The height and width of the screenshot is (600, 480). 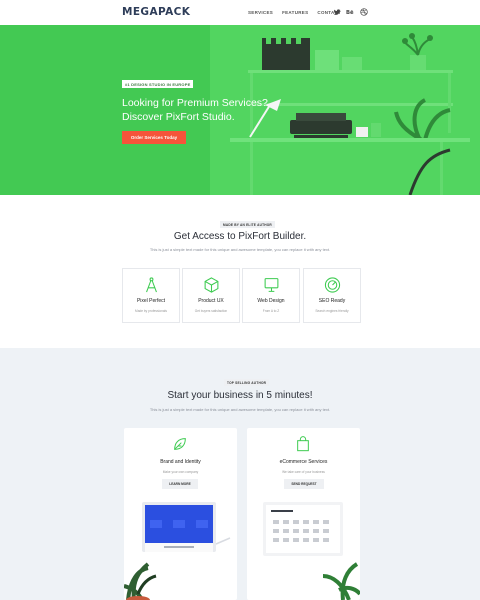 I want to click on hero-title-line1: Looking for Premium Services?, so click(x=195, y=103).